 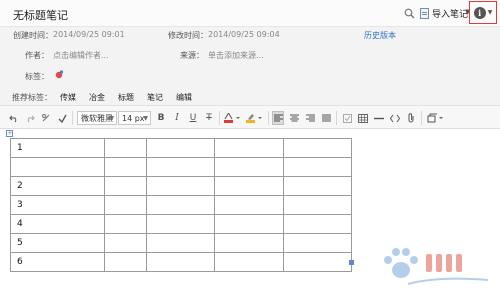 What do you see at coordinates (254, 118) in the screenshot?
I see `highlight-icon` at bounding box center [254, 118].